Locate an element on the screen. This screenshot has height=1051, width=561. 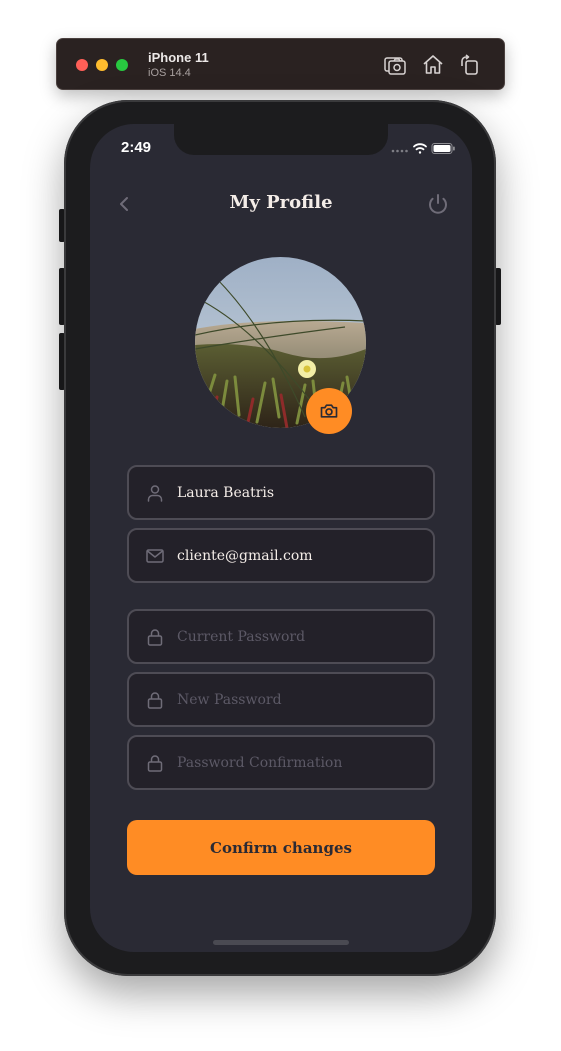
new-password-field is located at coordinates (281, 699).